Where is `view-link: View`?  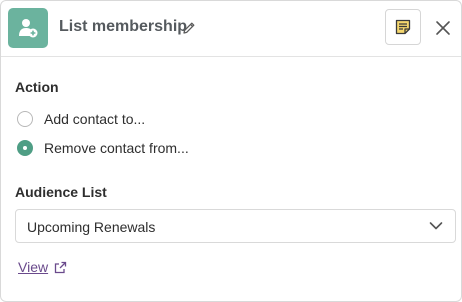
view-link: View is located at coordinates (42, 267).